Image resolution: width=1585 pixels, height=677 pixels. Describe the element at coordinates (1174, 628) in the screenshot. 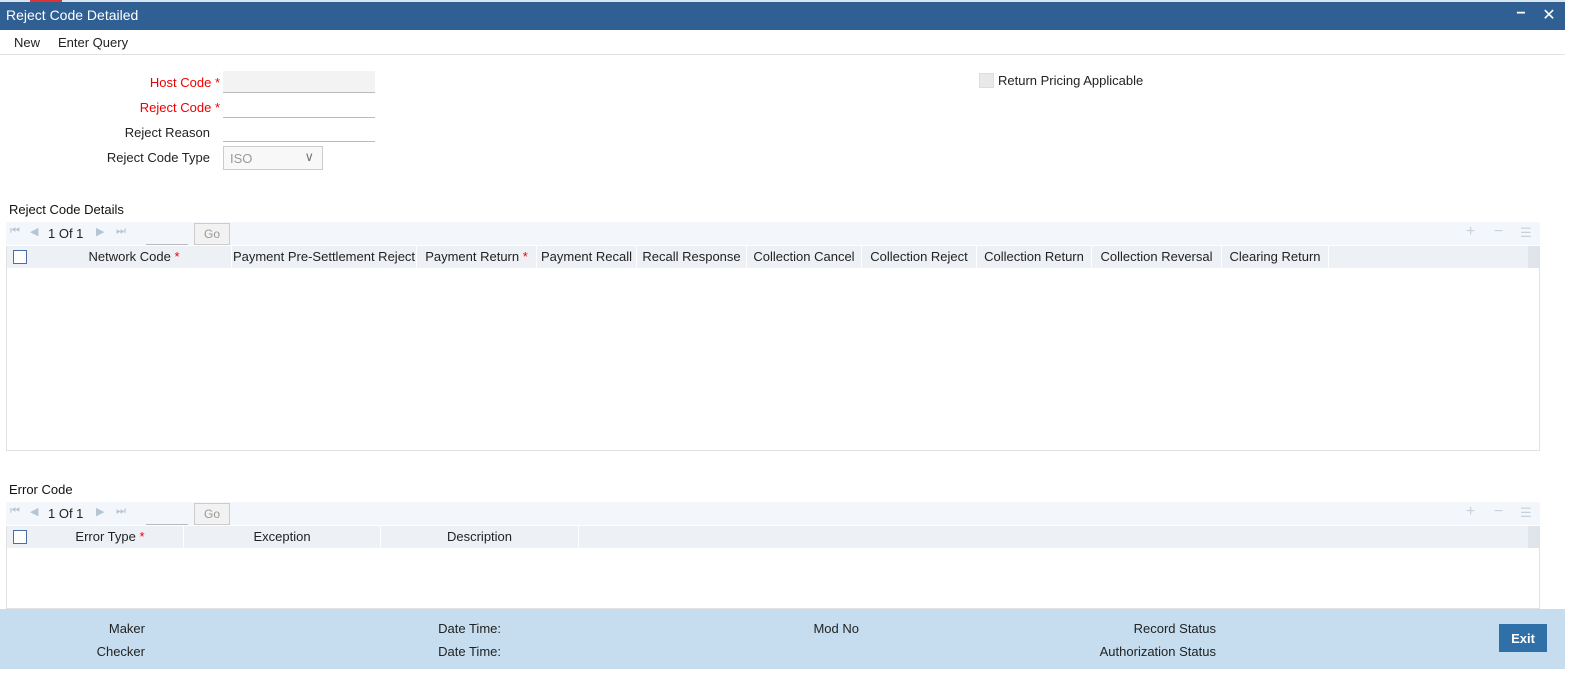

I see `record-status-label: Record Status` at that location.